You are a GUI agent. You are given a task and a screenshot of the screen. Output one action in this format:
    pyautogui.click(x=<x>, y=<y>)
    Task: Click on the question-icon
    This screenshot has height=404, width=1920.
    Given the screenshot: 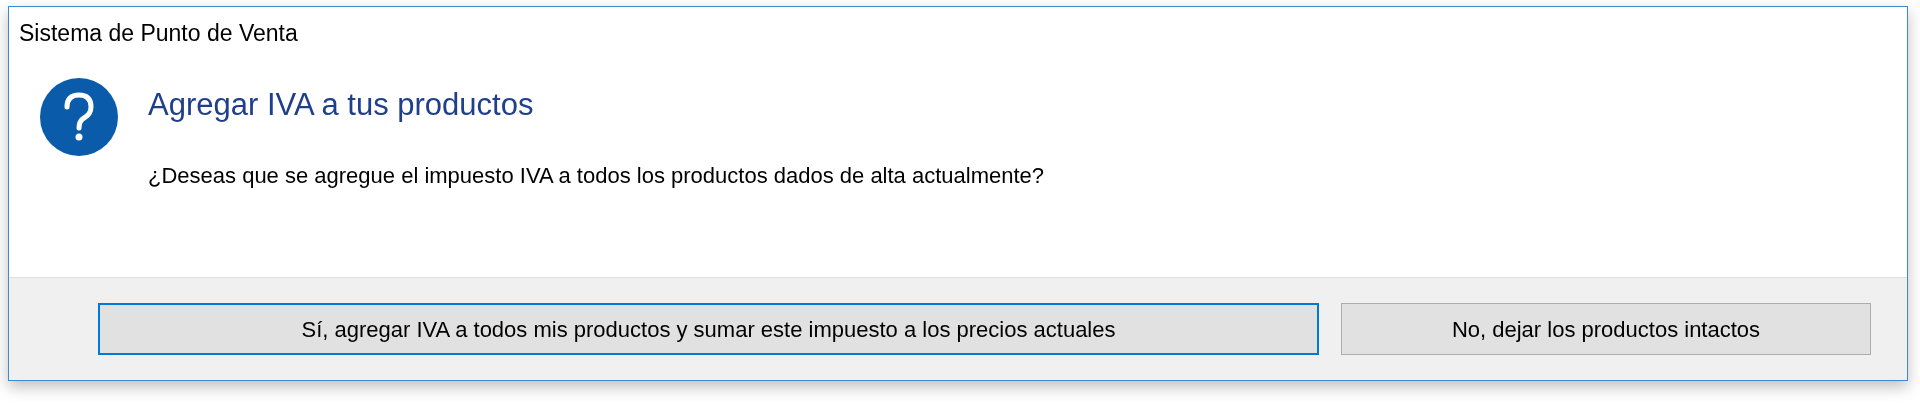 What is the action you would take?
    pyautogui.click(x=79, y=117)
    